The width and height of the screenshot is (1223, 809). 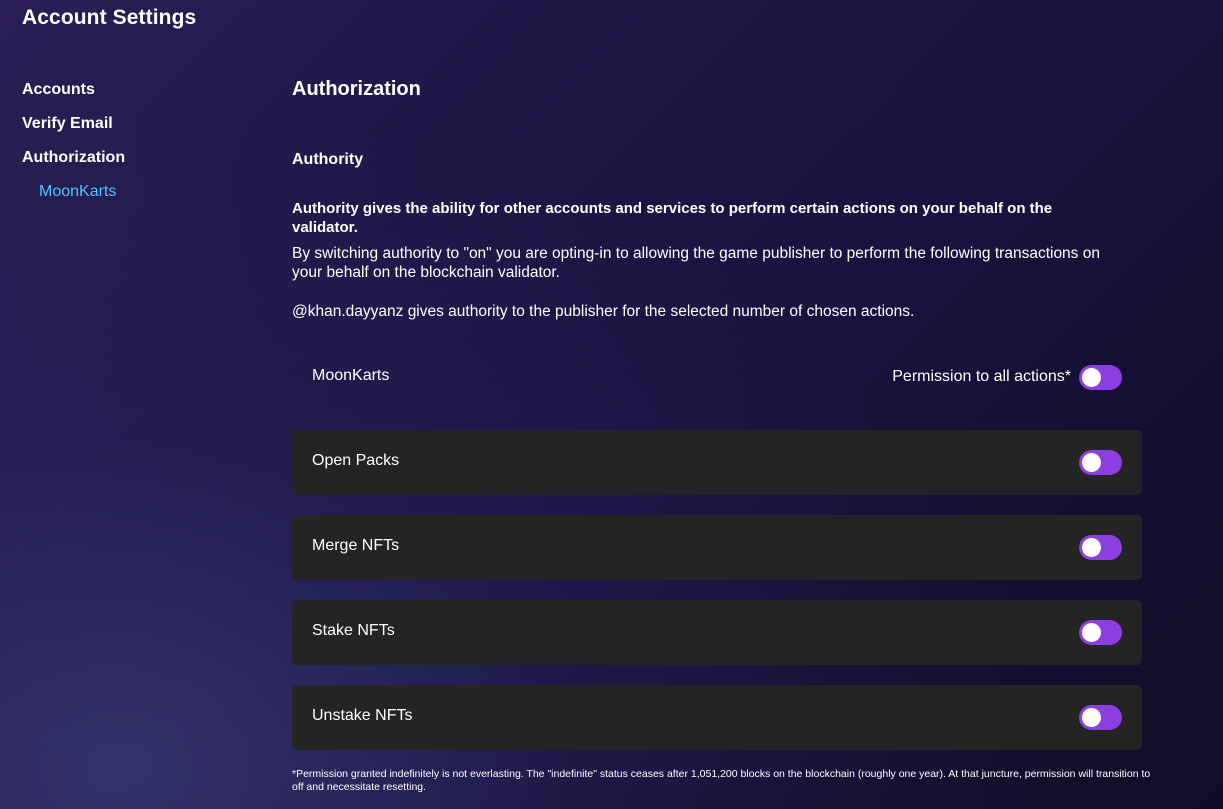 What do you see at coordinates (717, 377) in the screenshot?
I see `game-permission-row: MoonKarts Permission to all actions*` at bounding box center [717, 377].